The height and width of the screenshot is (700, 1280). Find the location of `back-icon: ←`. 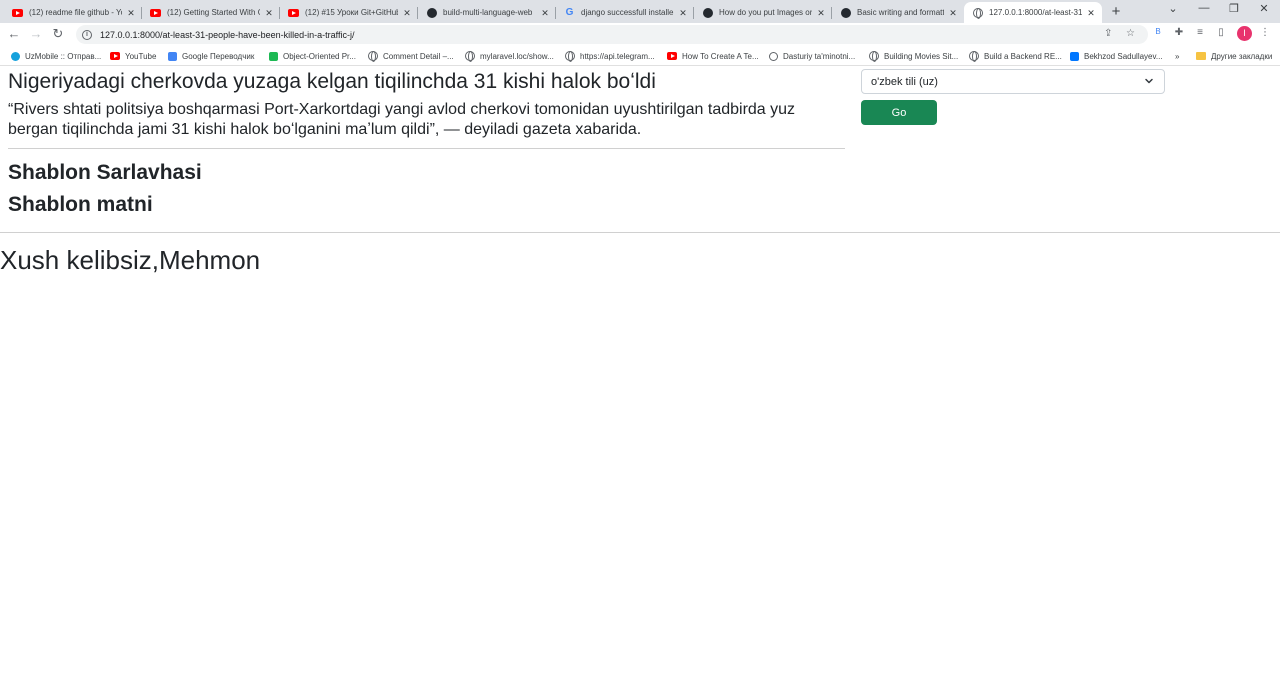

back-icon: ← is located at coordinates (14, 34).